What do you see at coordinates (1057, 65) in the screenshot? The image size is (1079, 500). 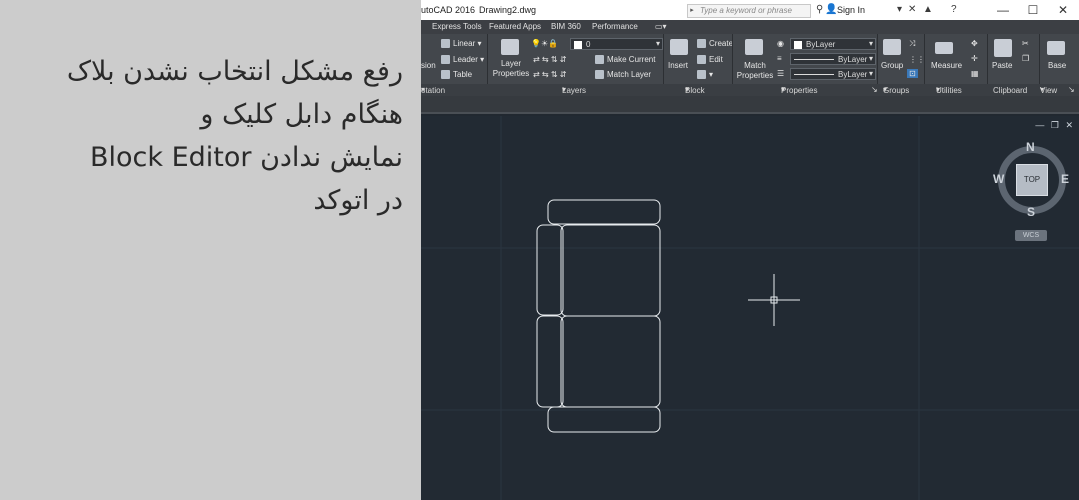 I see `base-button: Base` at bounding box center [1057, 65].